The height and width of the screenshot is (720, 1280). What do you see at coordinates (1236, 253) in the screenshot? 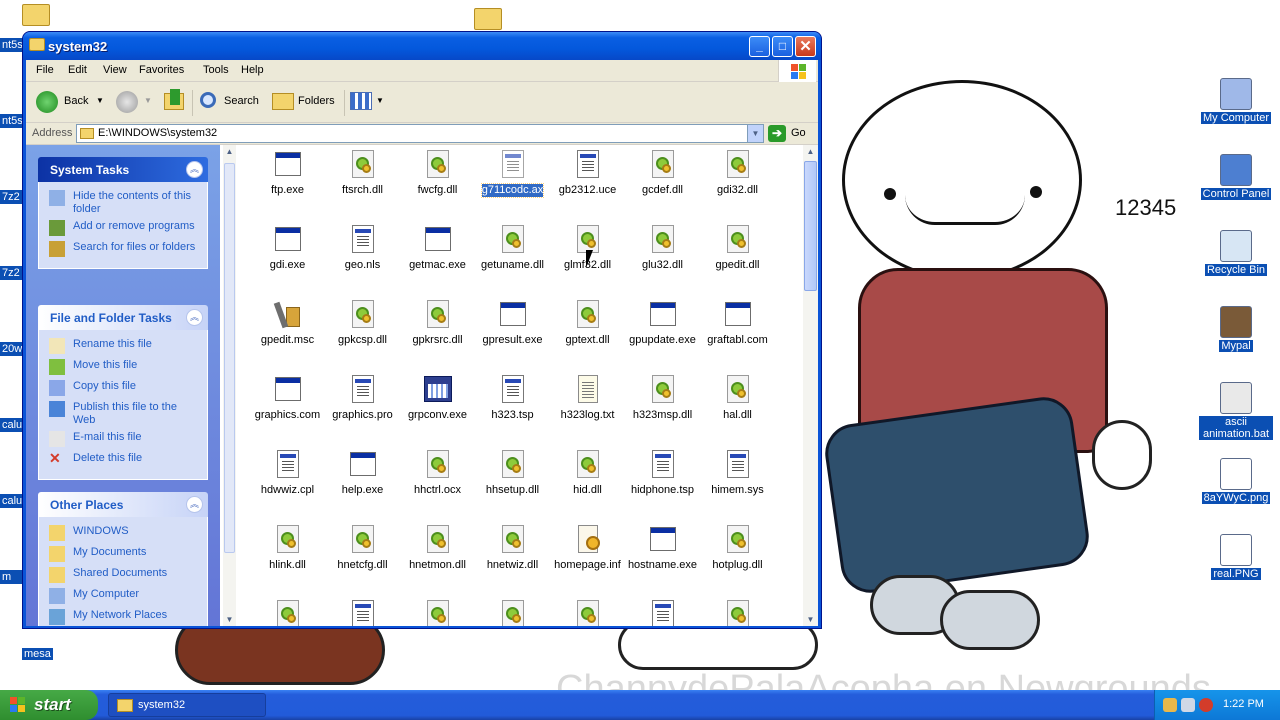
I see `desktop-icon-recycle-bin: Recycle Bin` at bounding box center [1236, 253].